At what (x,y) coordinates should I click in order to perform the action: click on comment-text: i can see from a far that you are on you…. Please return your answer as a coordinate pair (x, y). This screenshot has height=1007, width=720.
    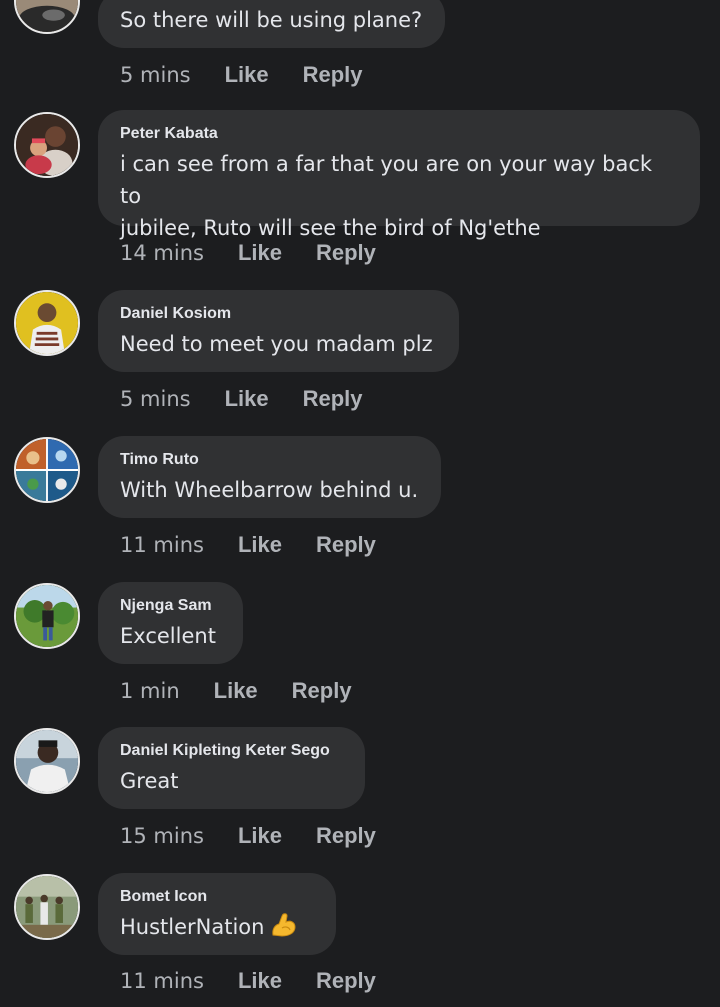
    Looking at the image, I should click on (386, 196).